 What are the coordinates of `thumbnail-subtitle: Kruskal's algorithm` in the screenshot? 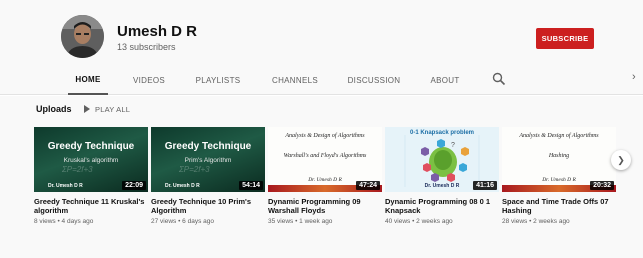 It's located at (91, 160).